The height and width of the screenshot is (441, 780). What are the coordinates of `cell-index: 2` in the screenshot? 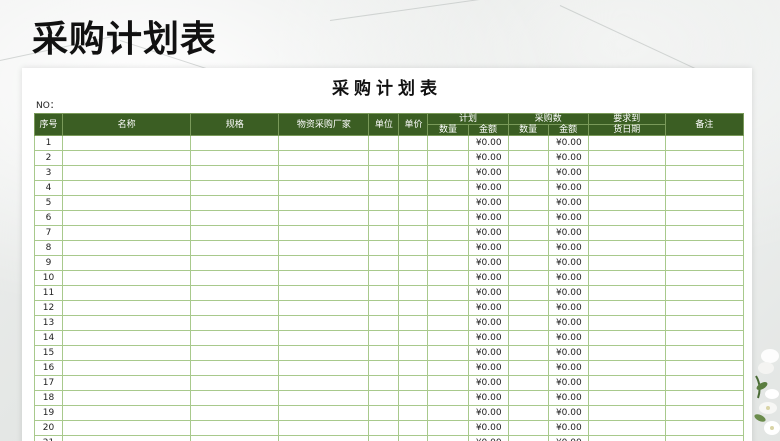 It's located at (48, 158).